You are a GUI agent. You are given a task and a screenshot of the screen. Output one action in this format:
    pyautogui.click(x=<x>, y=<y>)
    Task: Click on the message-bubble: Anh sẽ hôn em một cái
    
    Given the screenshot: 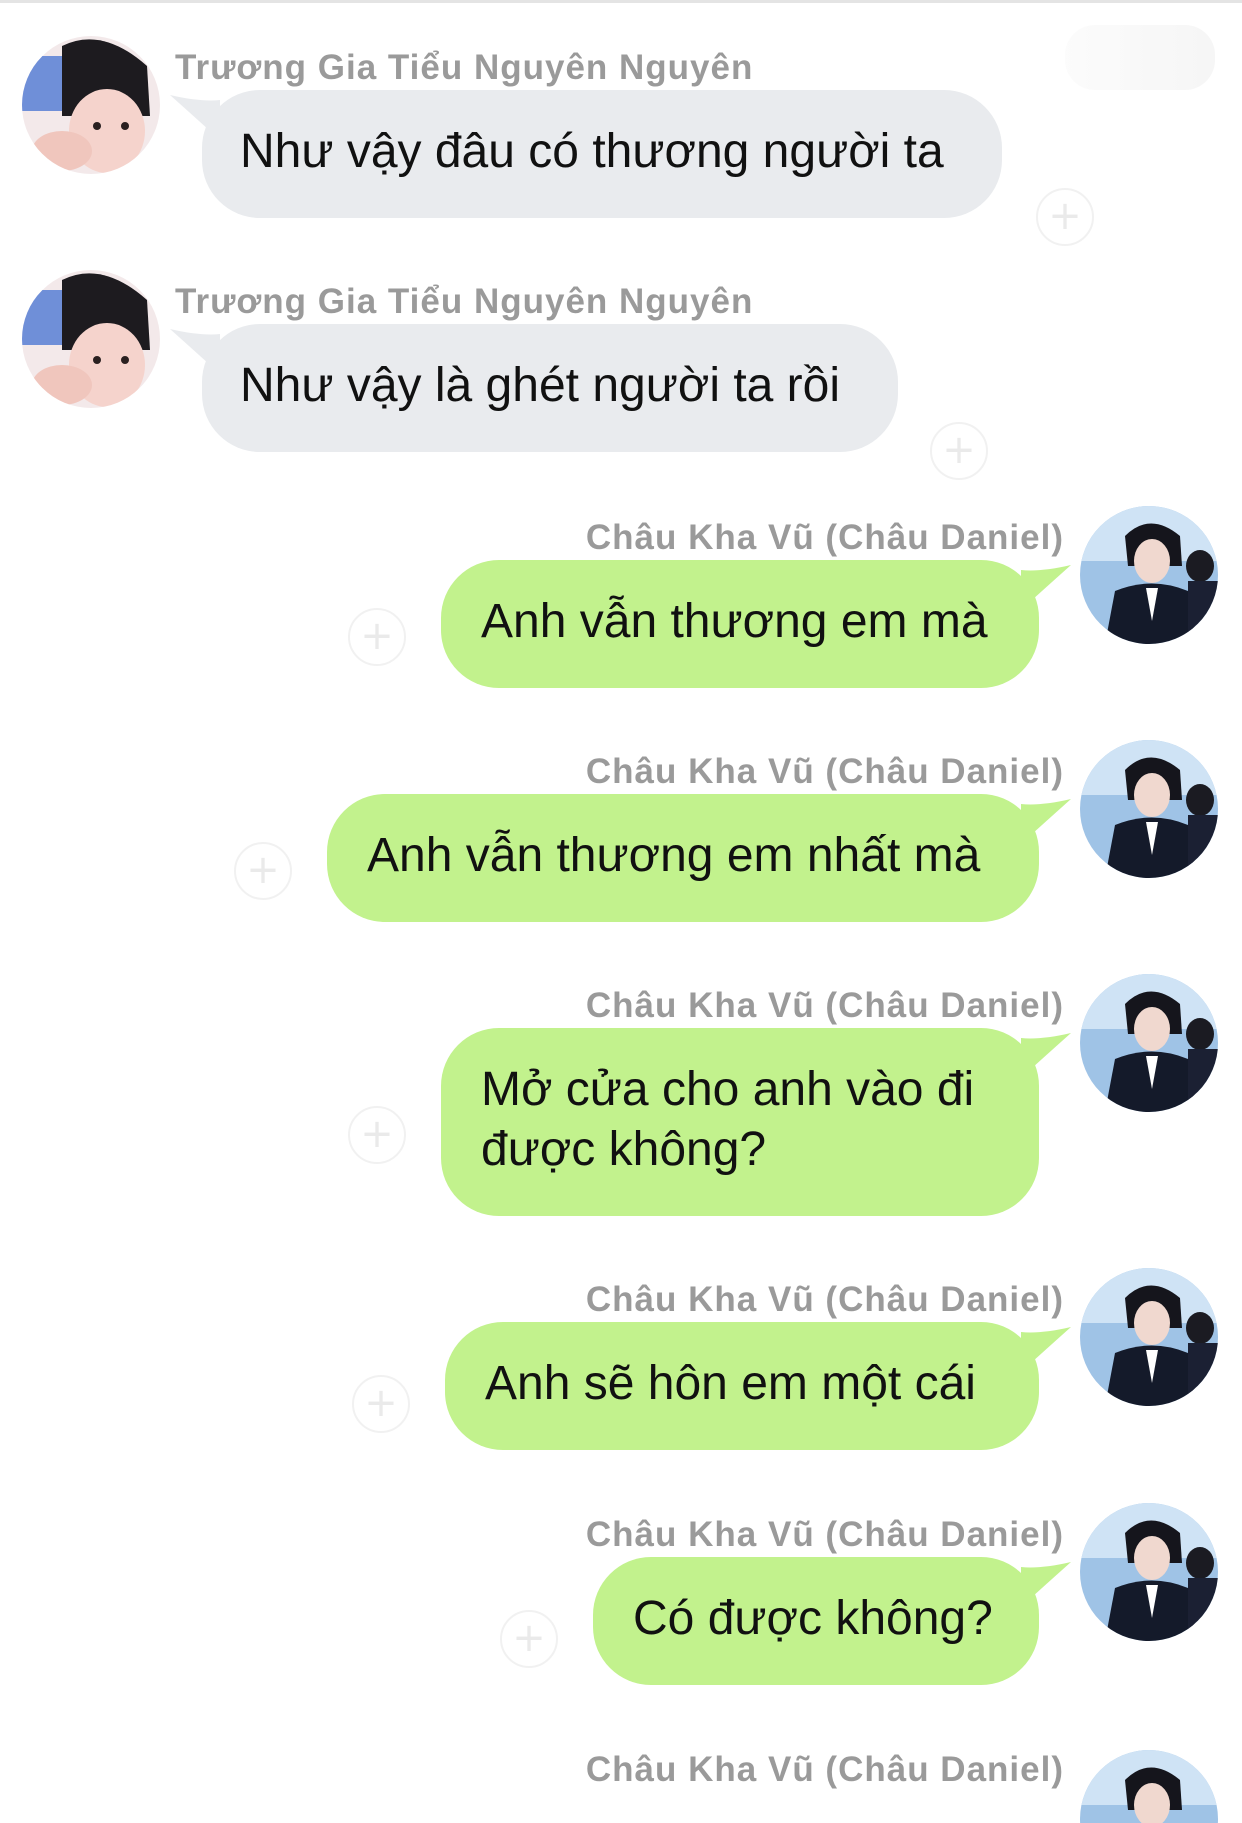 What is the action you would take?
    pyautogui.click(x=758, y=1386)
    